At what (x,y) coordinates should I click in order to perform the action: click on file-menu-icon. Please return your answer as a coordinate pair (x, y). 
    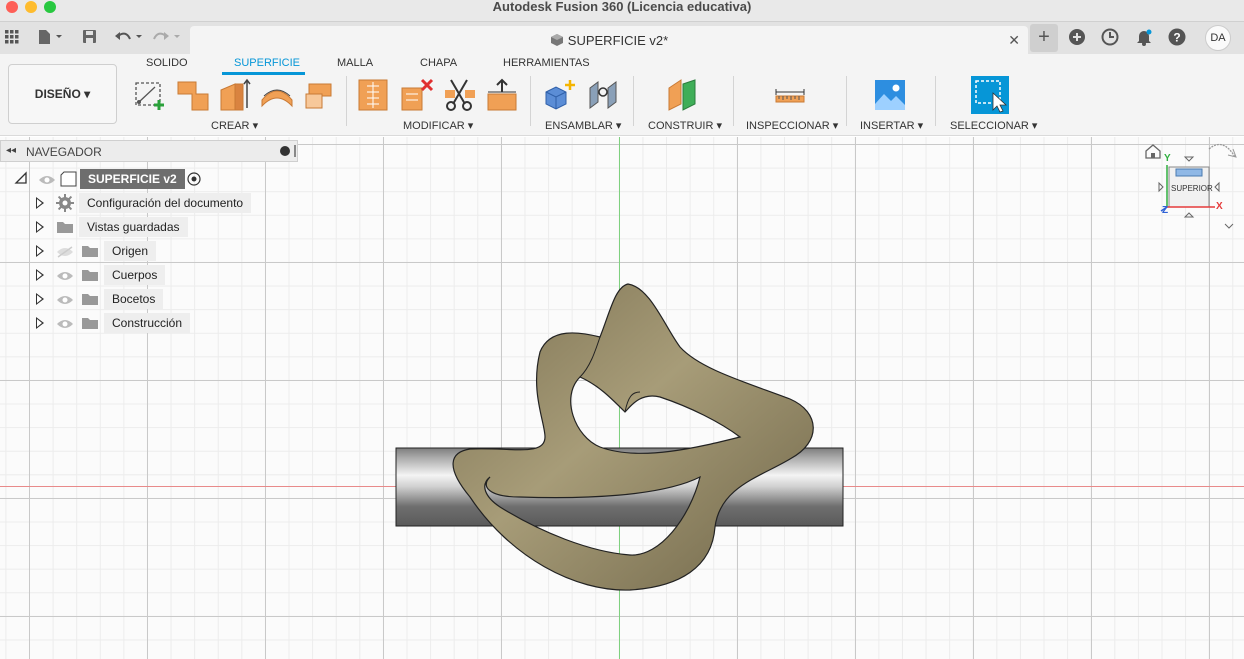
    Looking at the image, I should click on (51, 39).